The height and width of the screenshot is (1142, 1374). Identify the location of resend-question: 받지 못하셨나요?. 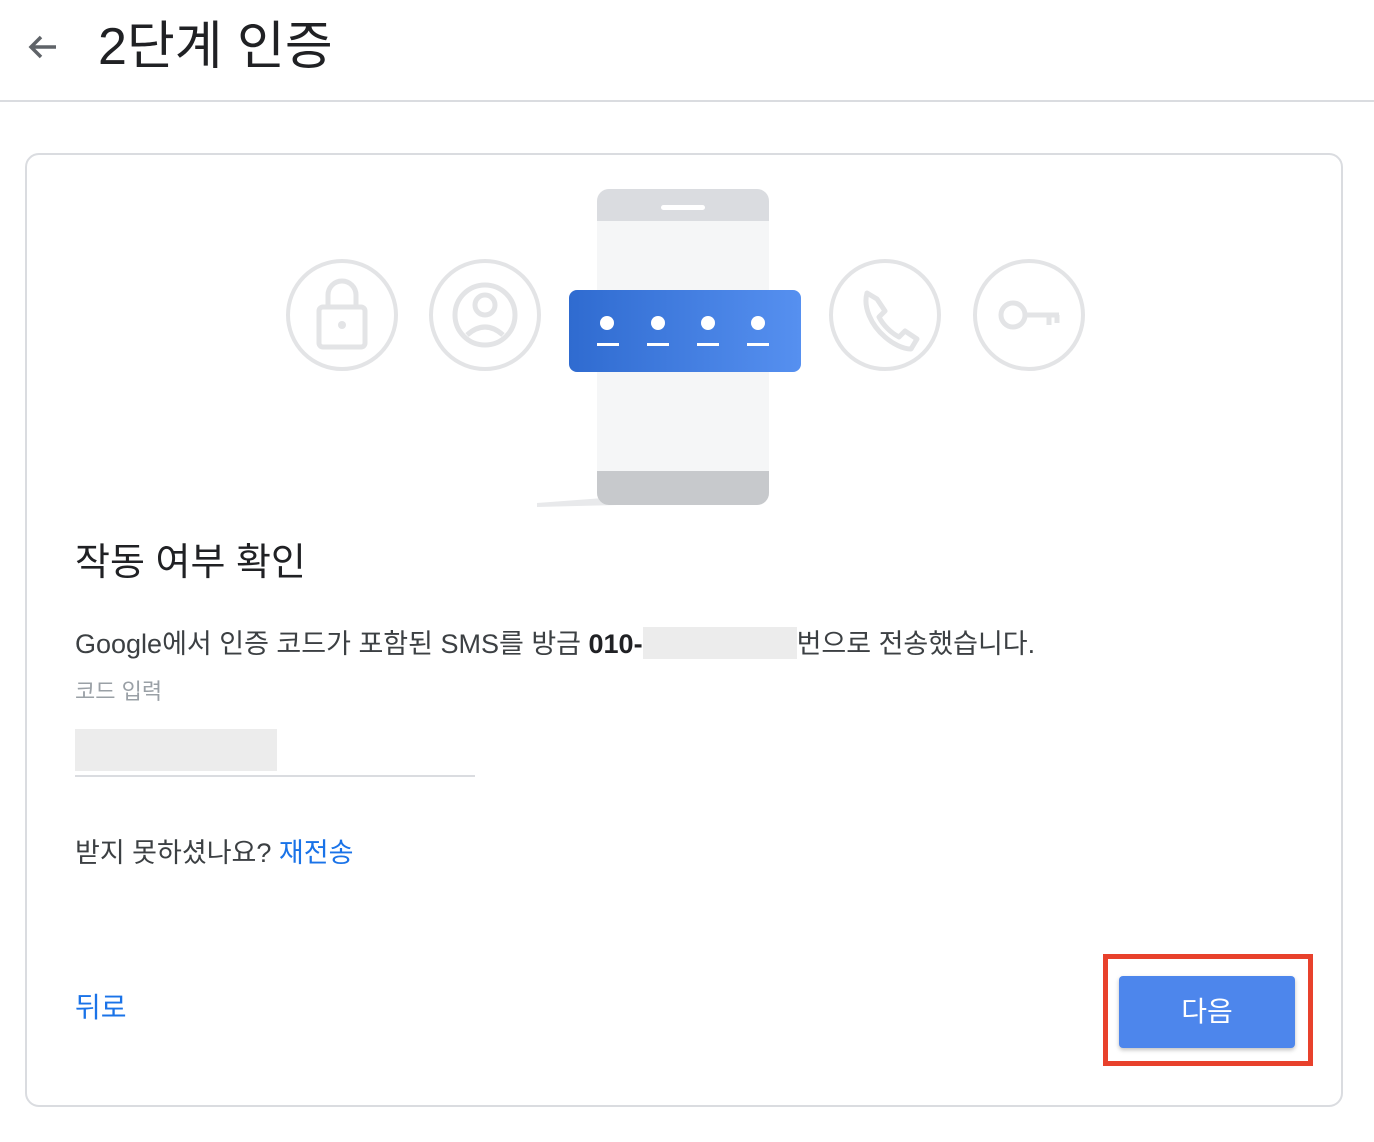
(177, 853).